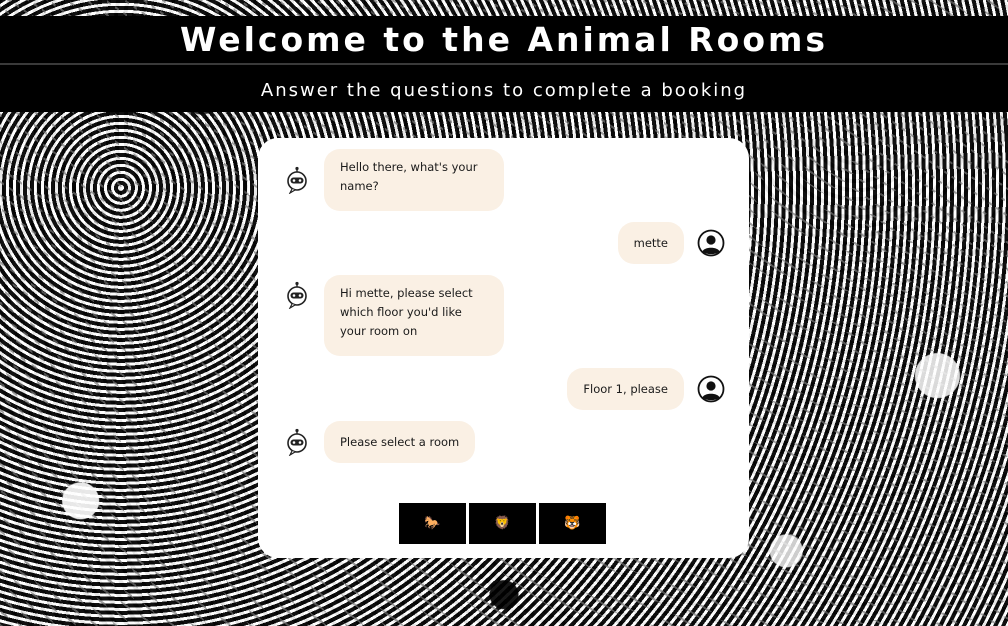  I want to click on chat-message-user: Floor 1, please, so click(646, 389).